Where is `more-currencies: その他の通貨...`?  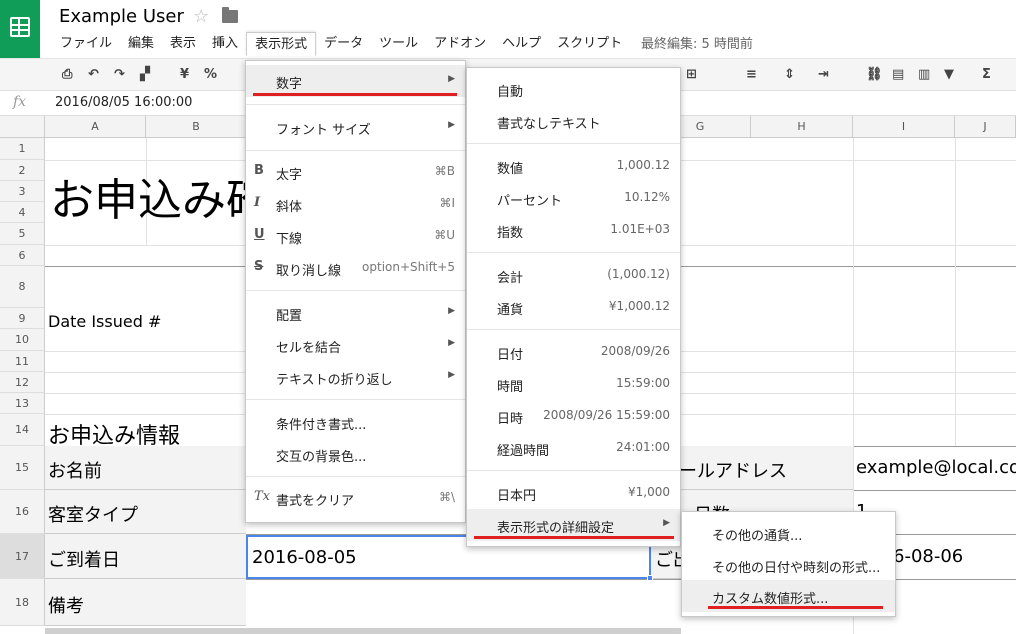 more-currencies: その他の通貨... is located at coordinates (788, 533).